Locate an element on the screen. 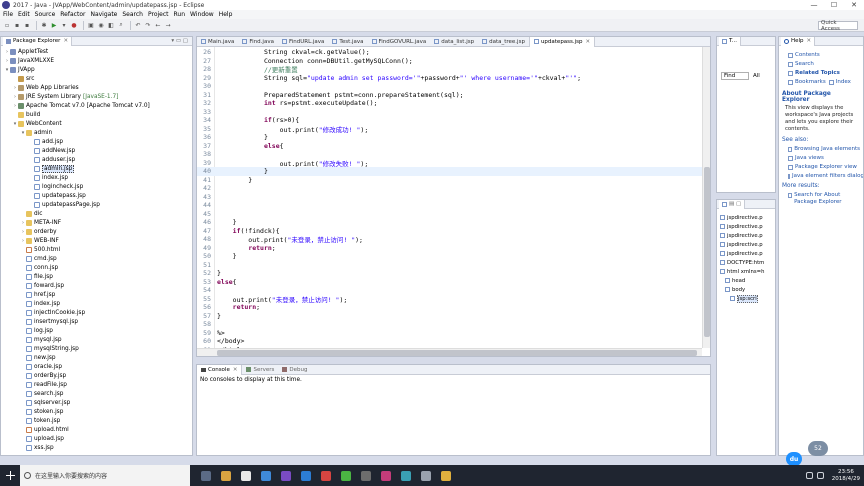  tab-outline: ▤ ▢ is located at coordinates (732, 204).